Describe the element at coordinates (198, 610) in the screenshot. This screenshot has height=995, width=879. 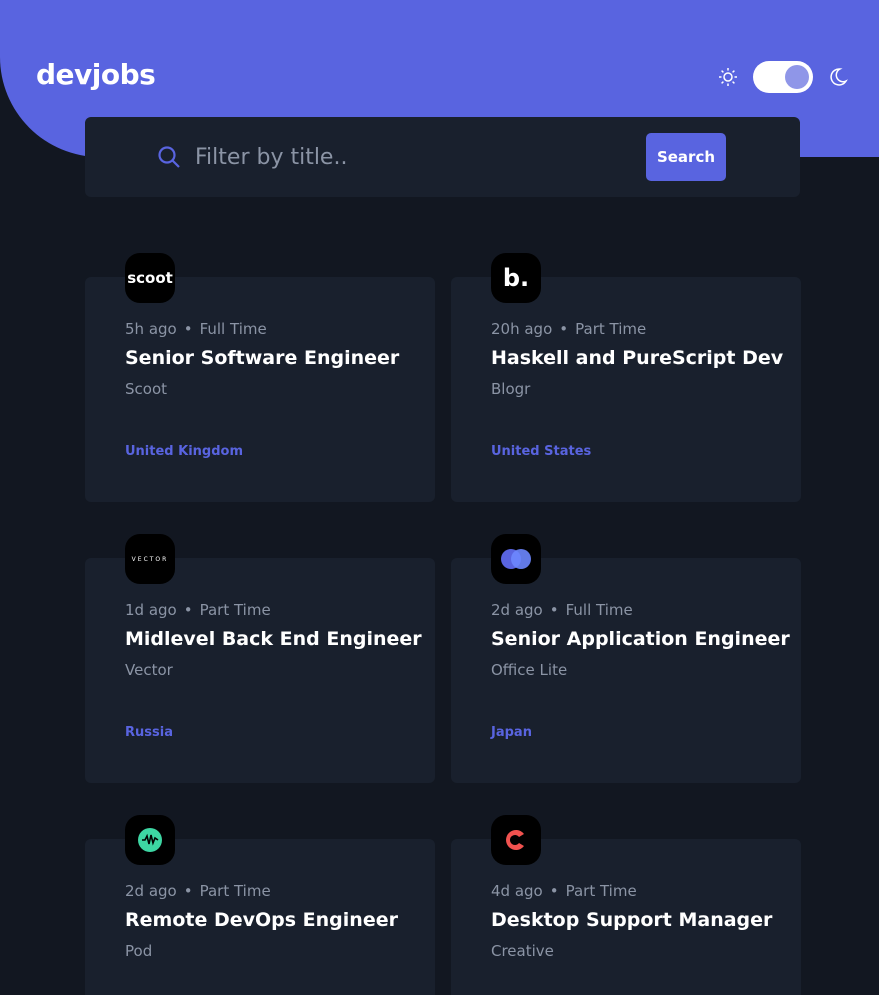
I see `job-meta: 1d ago • Part Time` at that location.